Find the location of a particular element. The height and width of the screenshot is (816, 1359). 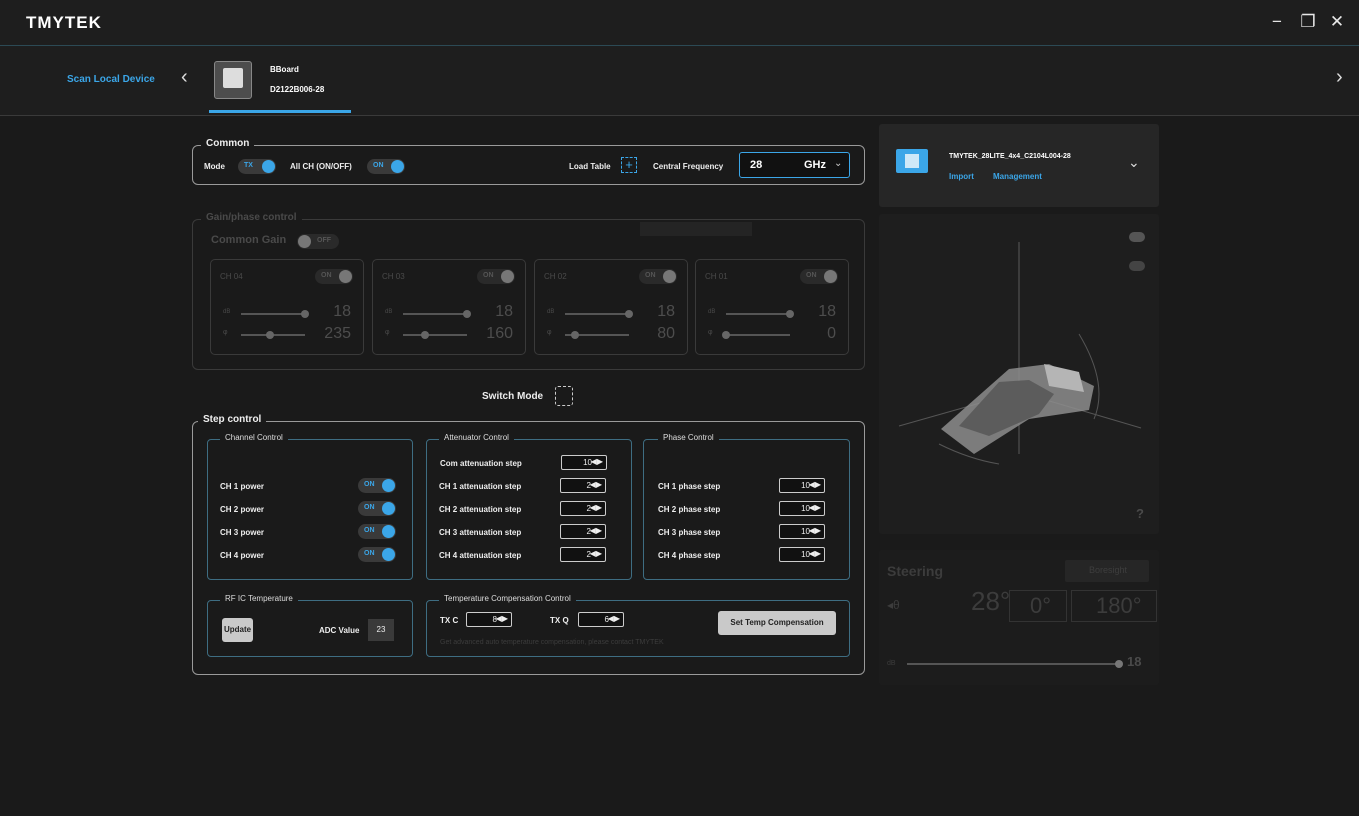

channel-power-label: CH 1 power is located at coordinates (242, 486).